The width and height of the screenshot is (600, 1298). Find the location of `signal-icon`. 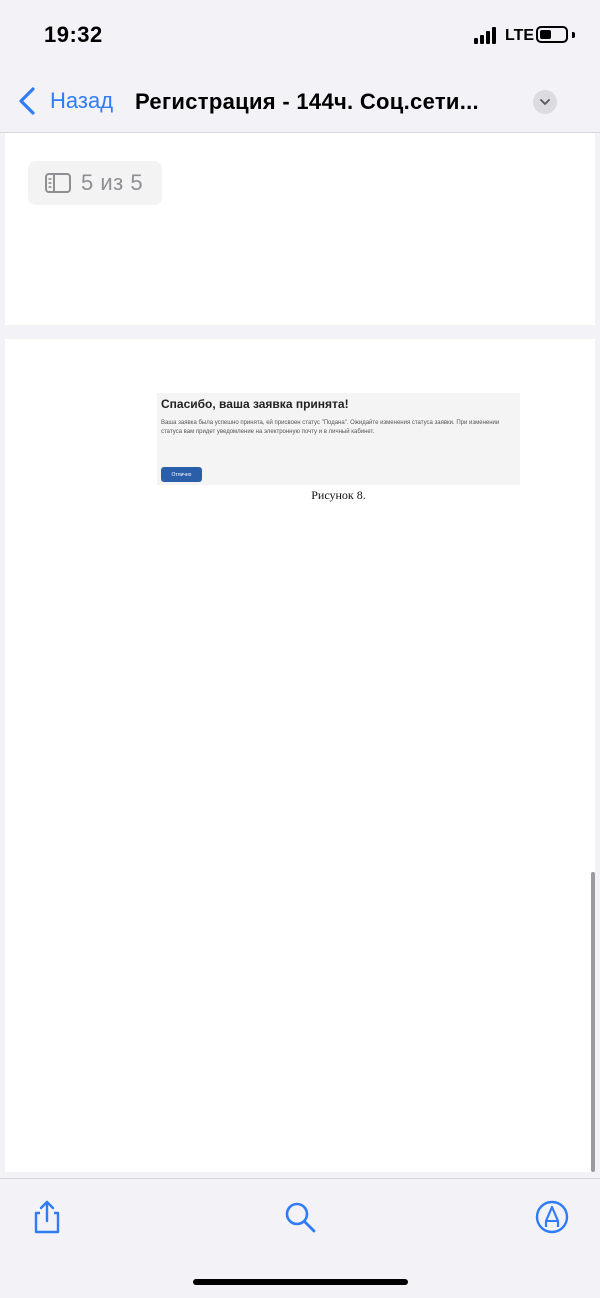

signal-icon is located at coordinates (487, 35).